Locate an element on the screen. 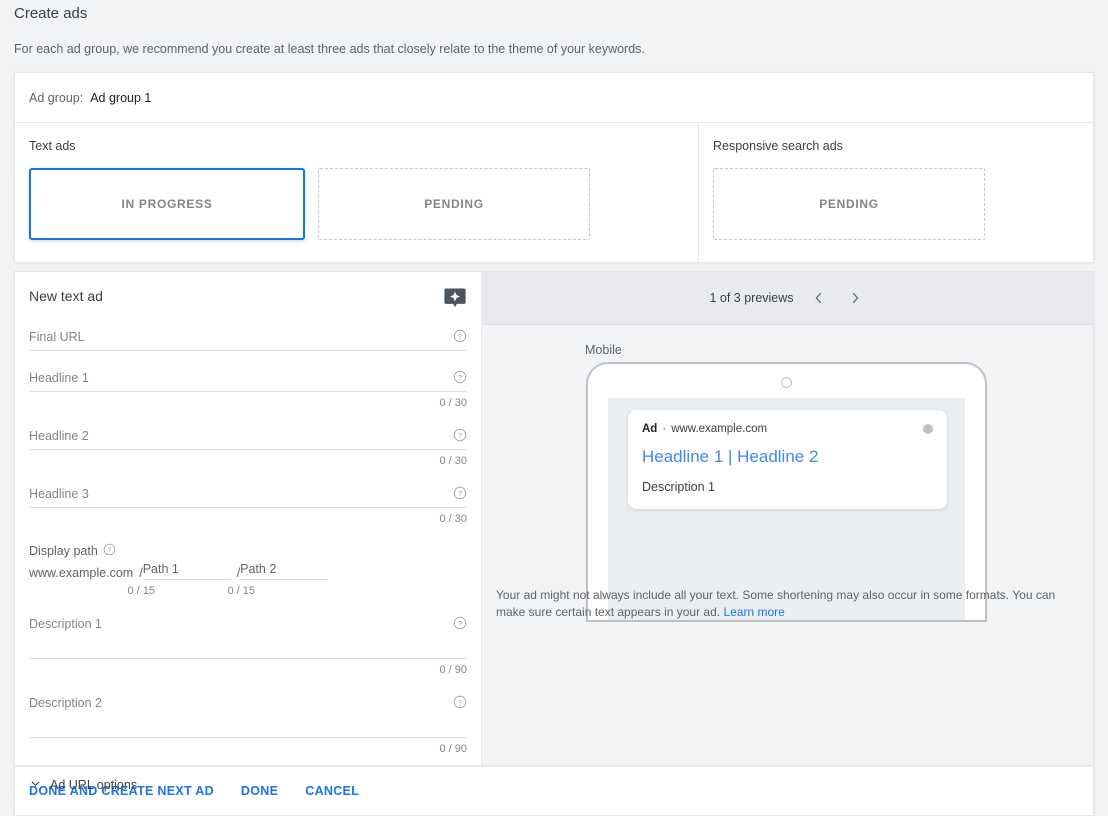  chevron-down-icon is located at coordinates (35, 785).